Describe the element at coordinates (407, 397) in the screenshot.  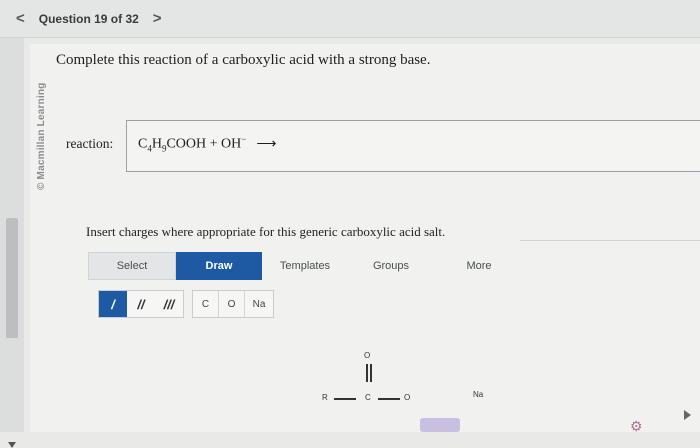
I see `atom-oxygen-right: O` at that location.